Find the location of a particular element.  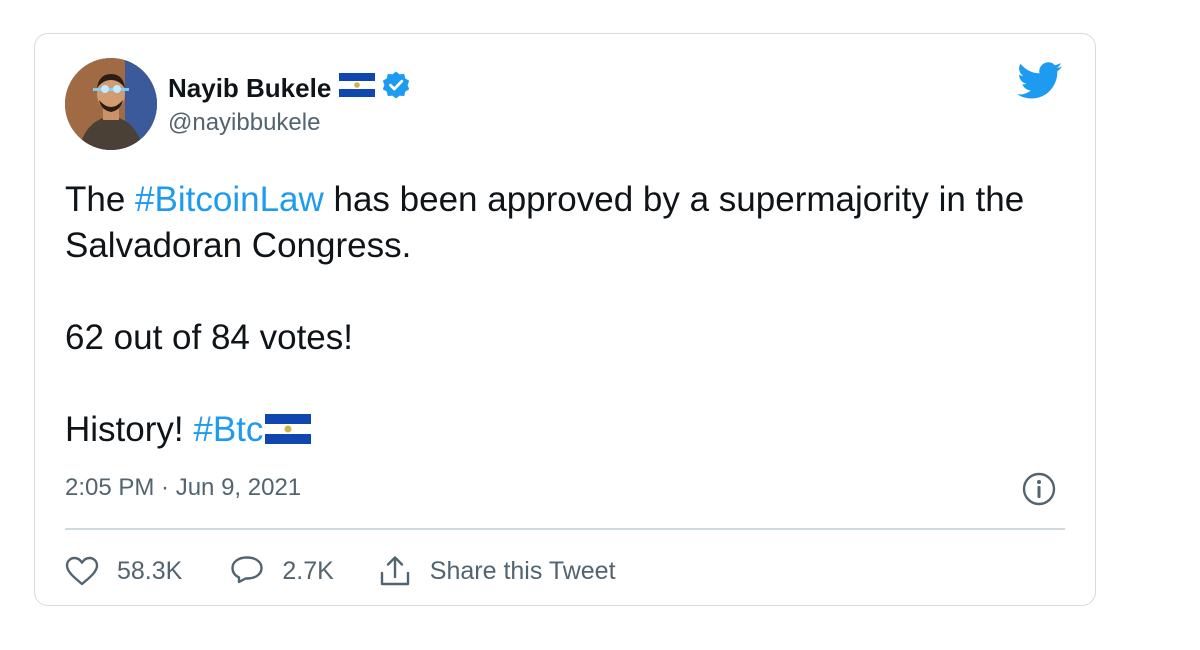

hashtag-btc-link: #Btc is located at coordinates (228, 429).